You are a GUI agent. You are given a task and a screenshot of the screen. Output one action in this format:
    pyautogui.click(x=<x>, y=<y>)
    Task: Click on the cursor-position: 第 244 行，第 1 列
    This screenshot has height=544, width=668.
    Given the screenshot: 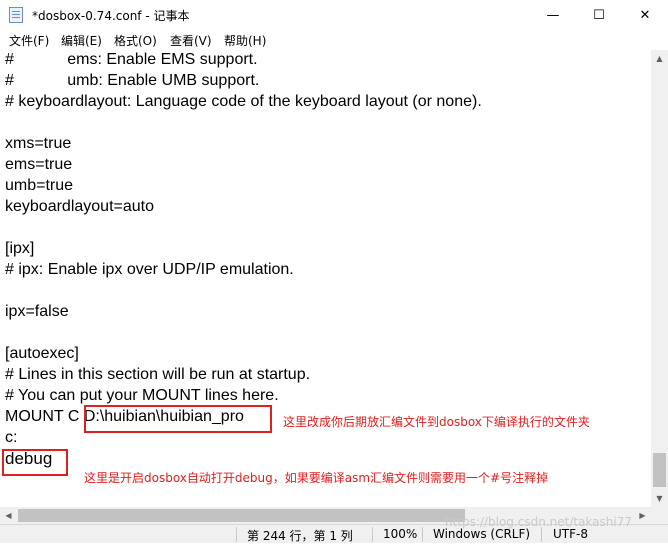 What is the action you would take?
    pyautogui.click(x=300, y=536)
    